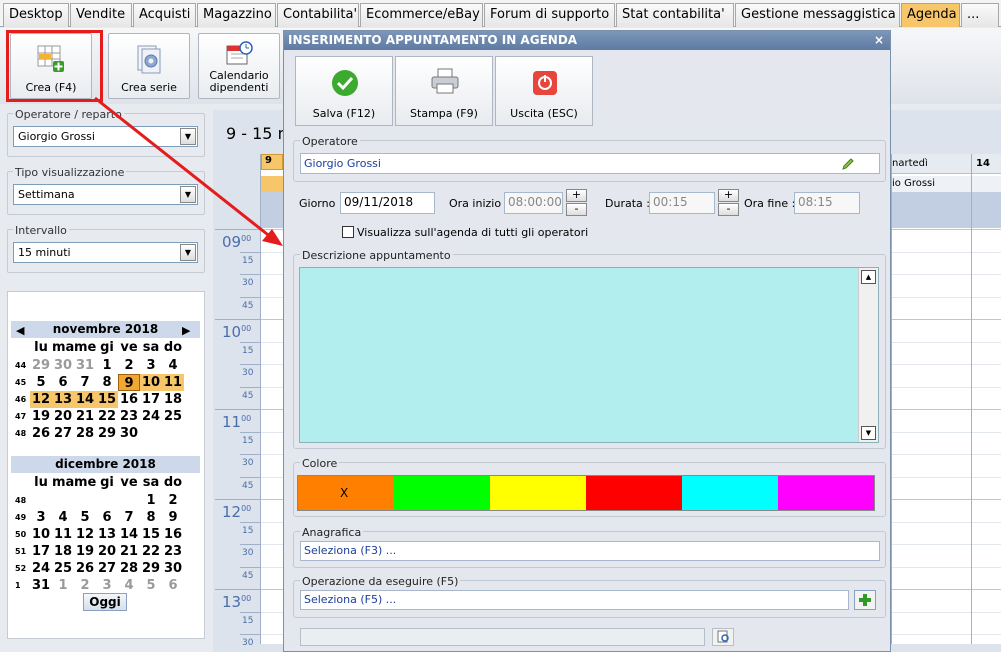 This screenshot has height=652, width=1001. Describe the element at coordinates (770, 203) in the screenshot. I see `ora-fine-label: Ora fine :` at that location.